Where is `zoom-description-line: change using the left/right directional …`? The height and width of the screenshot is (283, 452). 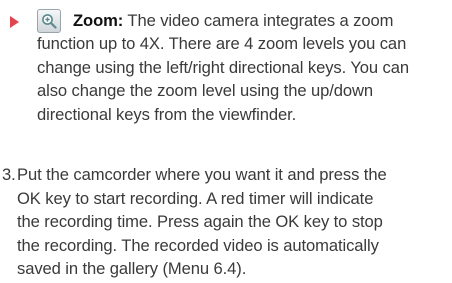
zoom-description-line: change using the left/right directional … is located at coordinates (223, 67).